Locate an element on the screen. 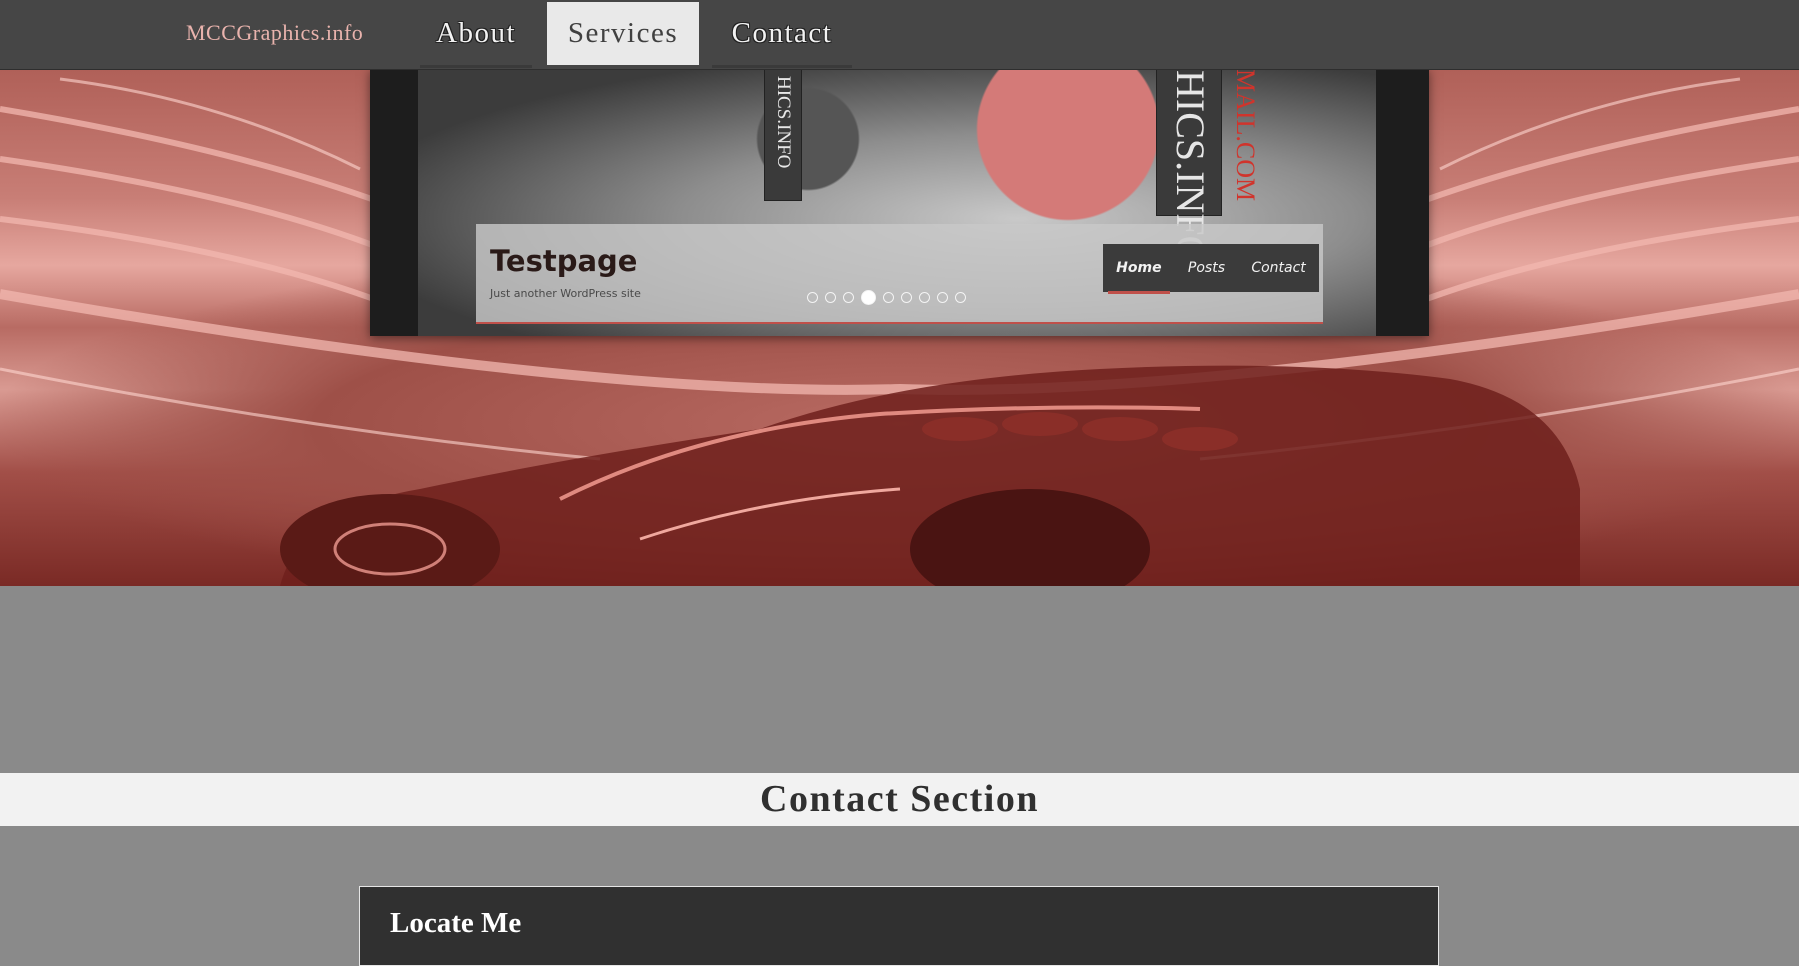 This screenshot has height=966, width=1799. vertical-text-left: HICS.INFO is located at coordinates (783, 122).